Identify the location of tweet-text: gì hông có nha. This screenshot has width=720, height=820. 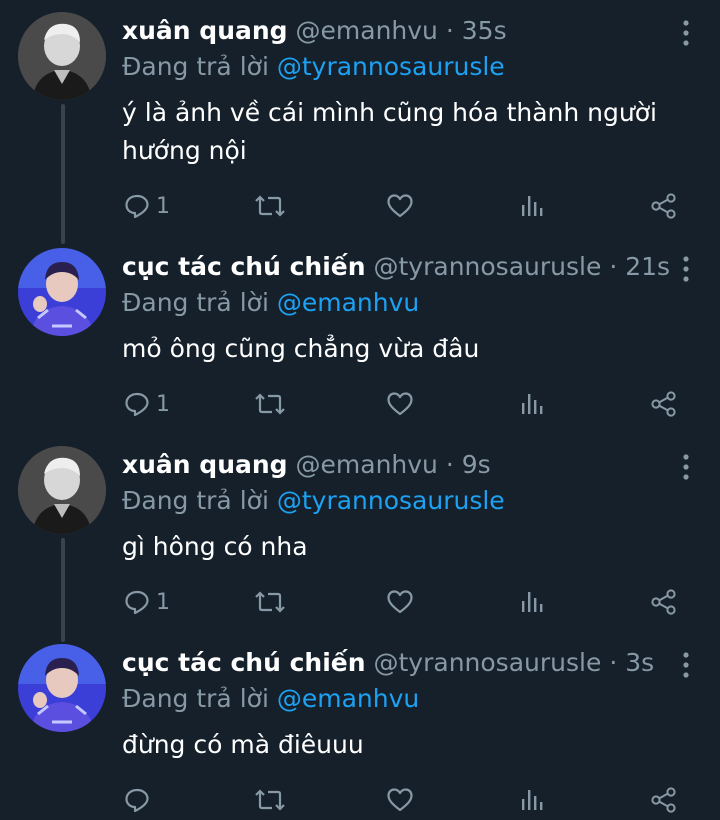
(215, 546).